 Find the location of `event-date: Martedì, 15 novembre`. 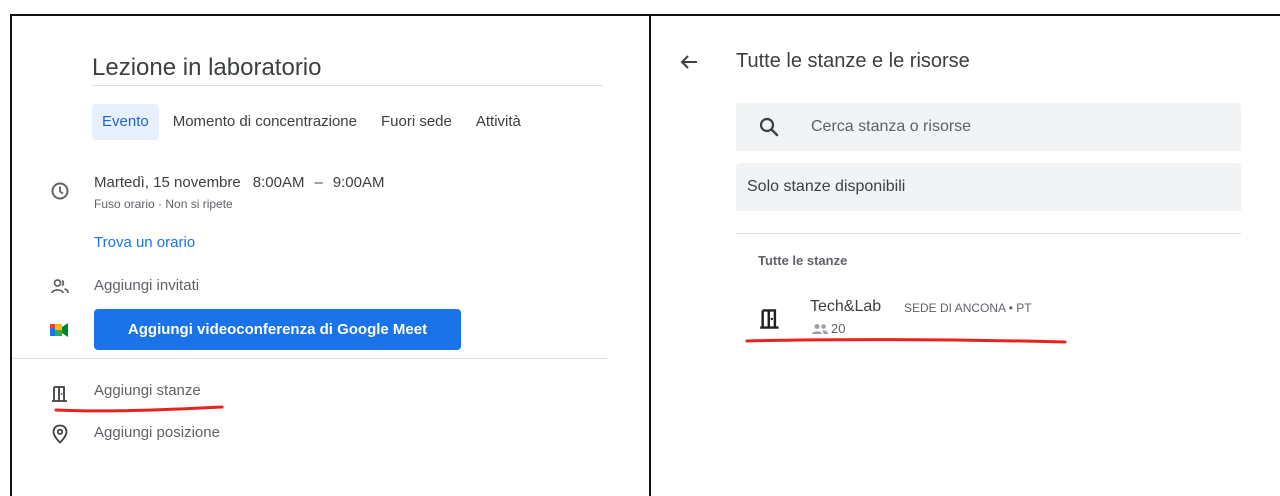

event-date: Martedì, 15 novembre is located at coordinates (167, 182).